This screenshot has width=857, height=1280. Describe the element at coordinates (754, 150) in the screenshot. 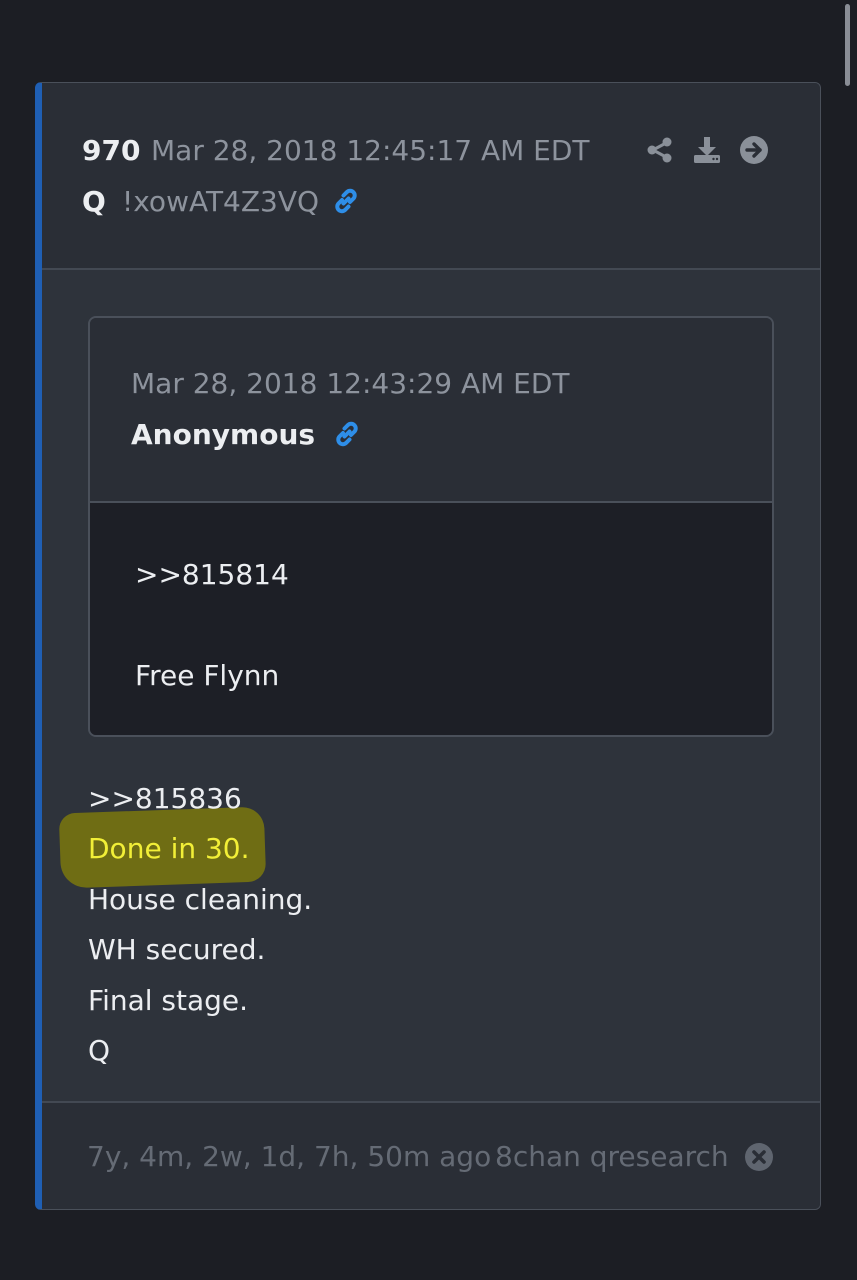

I see `arrow-circle-right-icon` at that location.